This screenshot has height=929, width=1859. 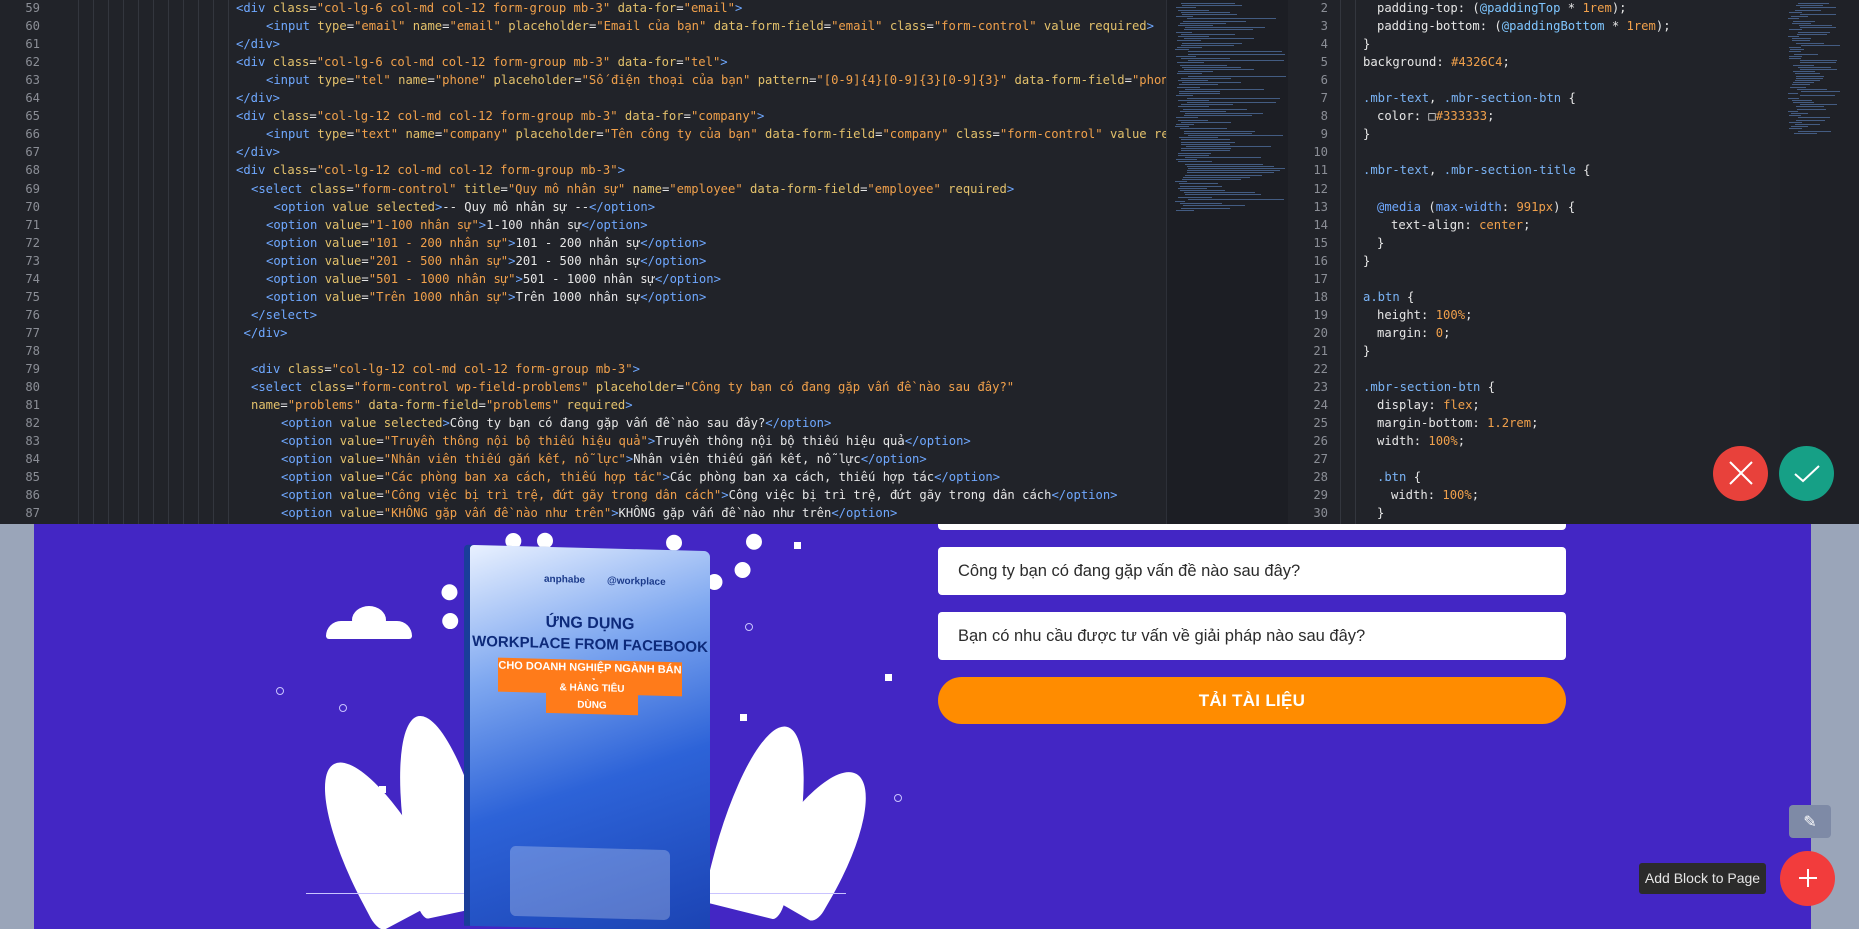 What do you see at coordinates (1227, 262) in the screenshot?
I see `html-minimap` at bounding box center [1227, 262].